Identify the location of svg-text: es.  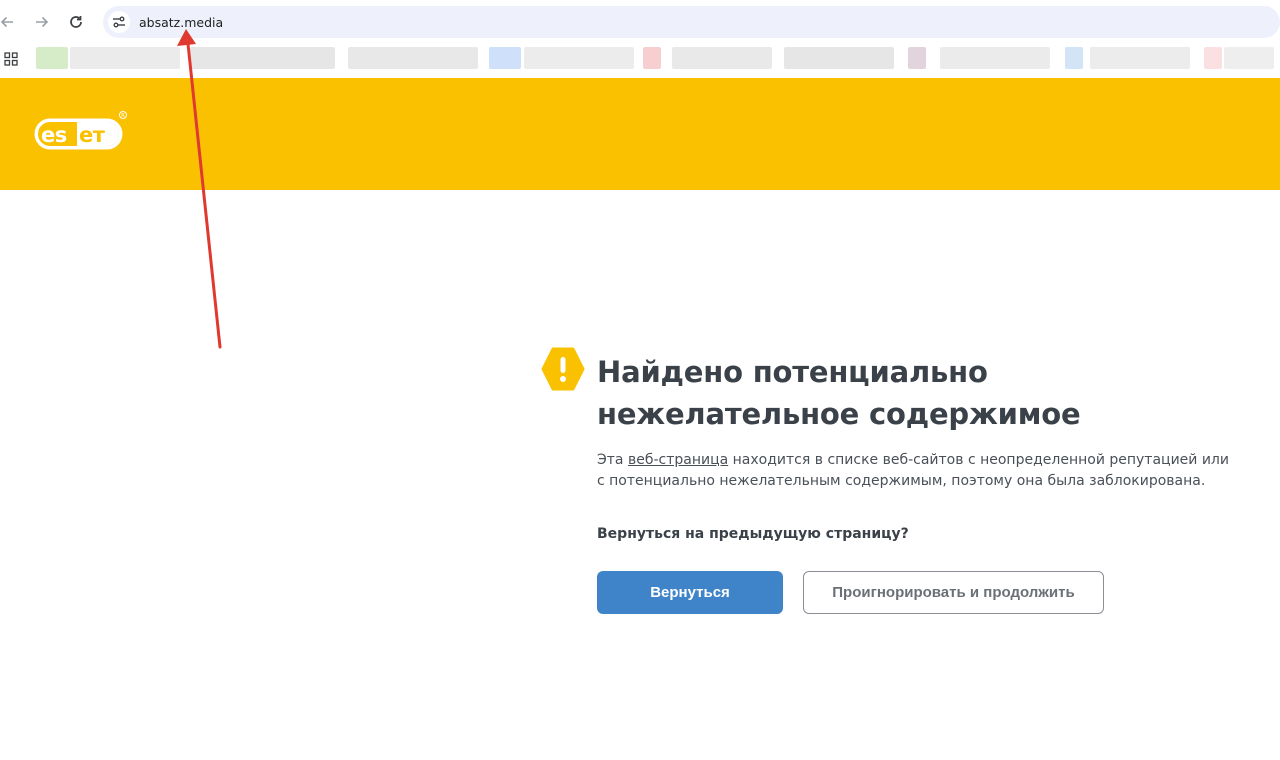
(54, 135).